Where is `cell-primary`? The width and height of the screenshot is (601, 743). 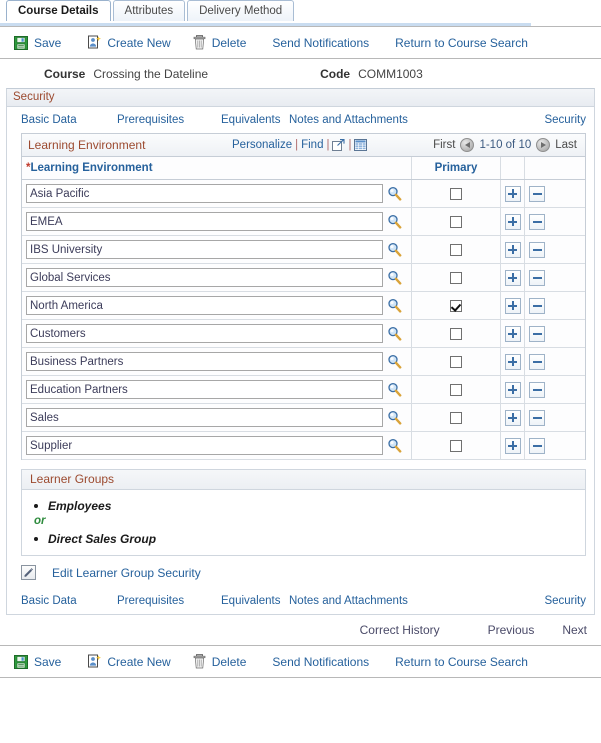
cell-primary is located at coordinates (456, 249).